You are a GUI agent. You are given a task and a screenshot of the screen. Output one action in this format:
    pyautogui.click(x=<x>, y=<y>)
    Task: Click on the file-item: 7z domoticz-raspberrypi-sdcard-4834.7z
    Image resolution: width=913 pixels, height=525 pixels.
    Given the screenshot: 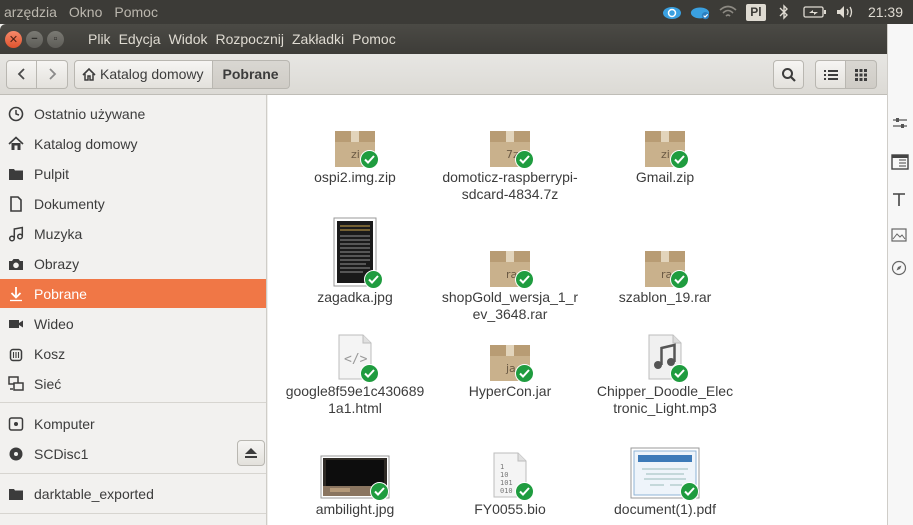 What is the action you would take?
    pyautogui.click(x=510, y=155)
    